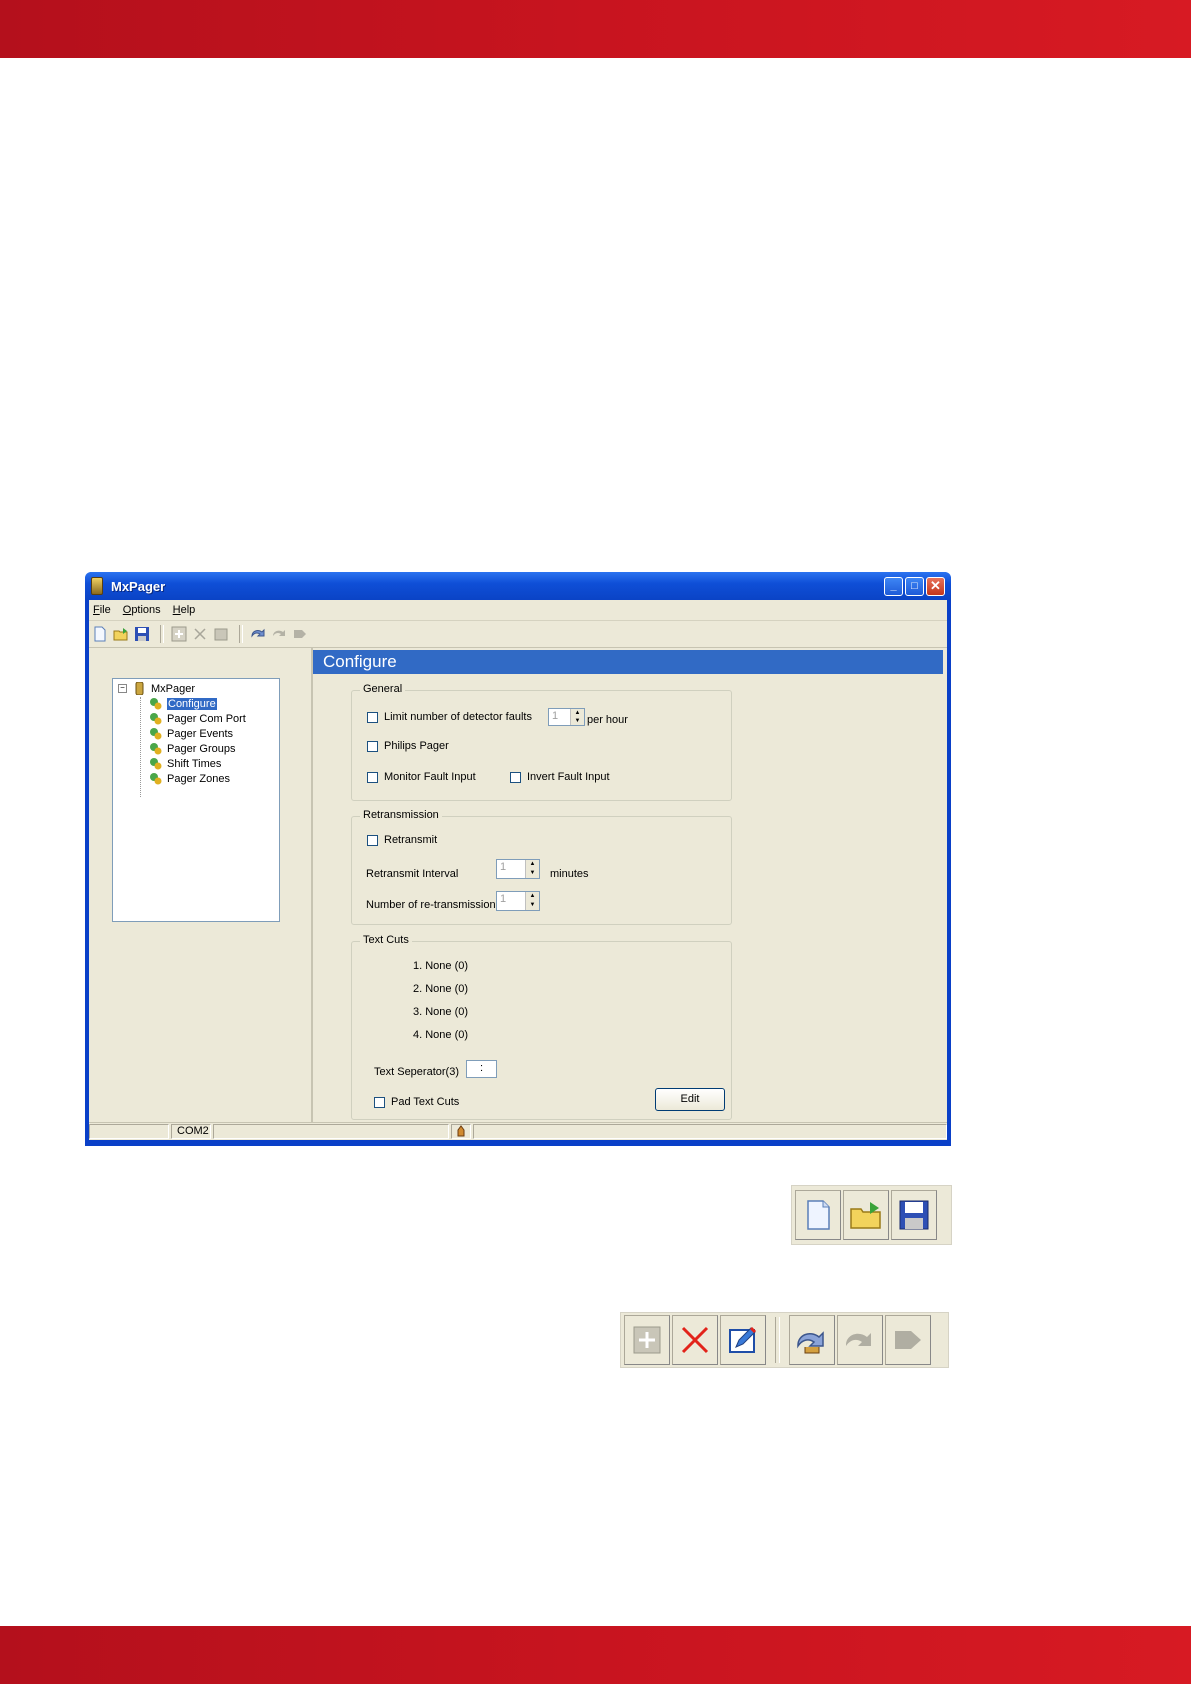 This screenshot has height=1684, width=1191. I want to click on connect-button, so click(258, 634).